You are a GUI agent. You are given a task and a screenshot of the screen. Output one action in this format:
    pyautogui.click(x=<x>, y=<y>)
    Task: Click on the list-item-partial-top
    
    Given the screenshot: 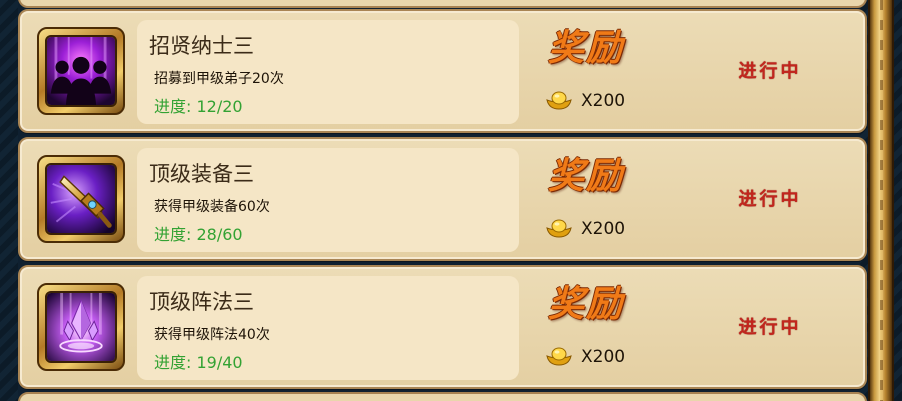 What is the action you would take?
    pyautogui.click(x=442, y=4)
    